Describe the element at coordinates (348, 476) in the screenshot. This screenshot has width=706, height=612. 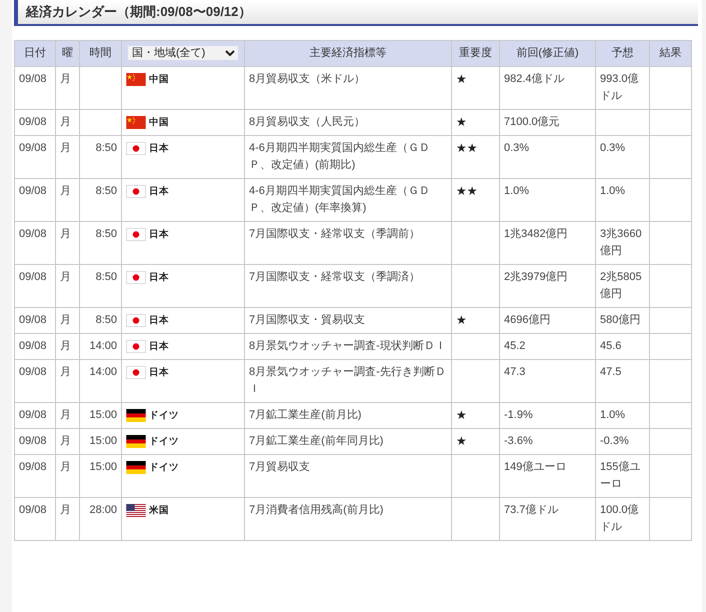
I see `table-cell: 7月貿易収支` at that location.